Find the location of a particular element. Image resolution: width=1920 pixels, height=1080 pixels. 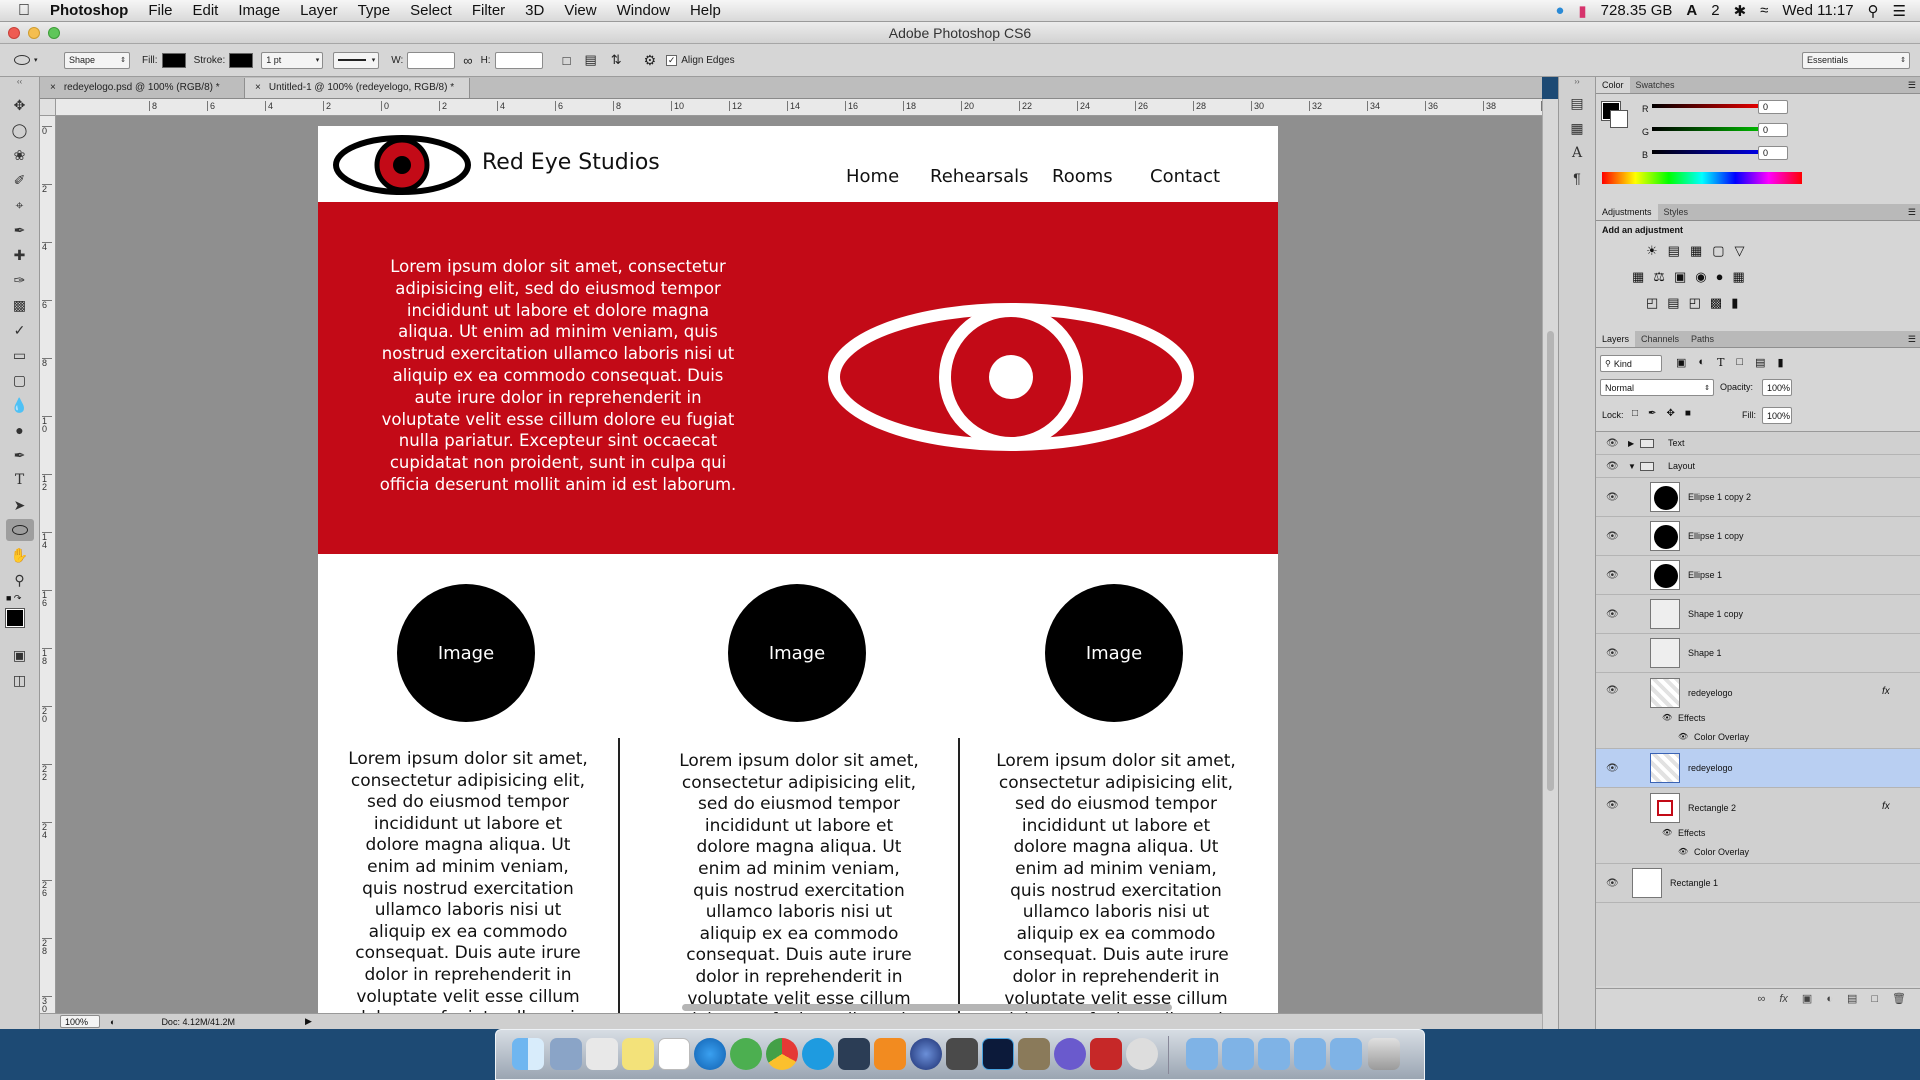

screen-mode-icon: ◫ is located at coordinates (20, 680).